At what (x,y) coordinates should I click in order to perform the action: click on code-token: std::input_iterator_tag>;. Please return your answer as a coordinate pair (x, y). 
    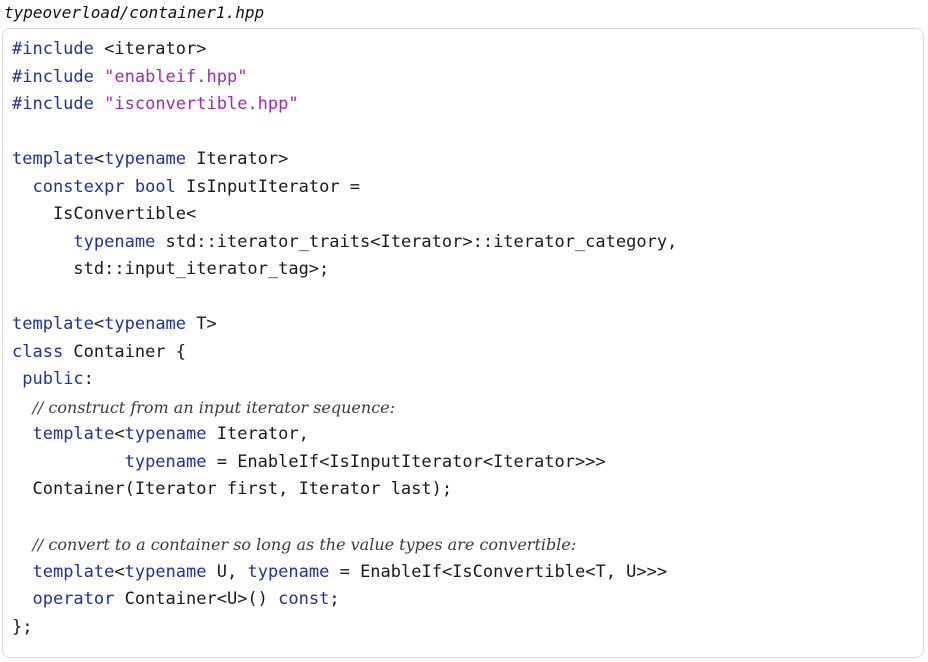
    Looking at the image, I should click on (171, 269).